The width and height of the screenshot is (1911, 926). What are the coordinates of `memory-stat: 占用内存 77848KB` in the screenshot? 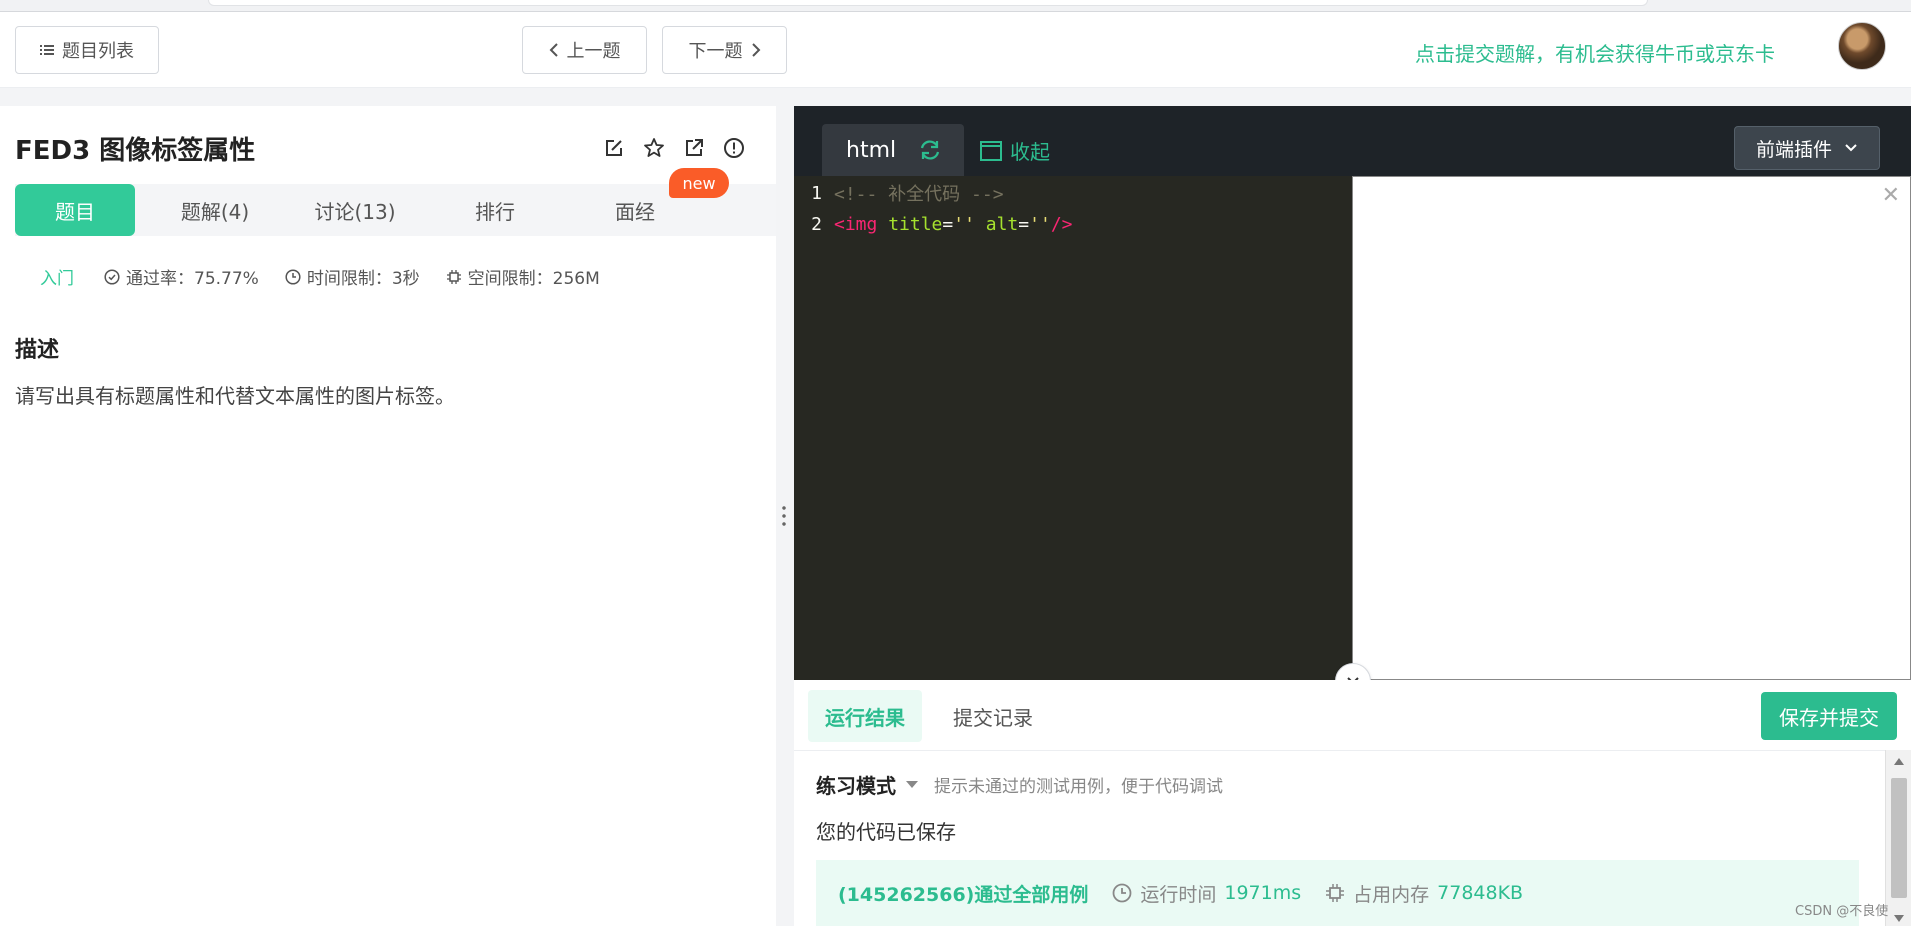 It's located at (1424, 893).